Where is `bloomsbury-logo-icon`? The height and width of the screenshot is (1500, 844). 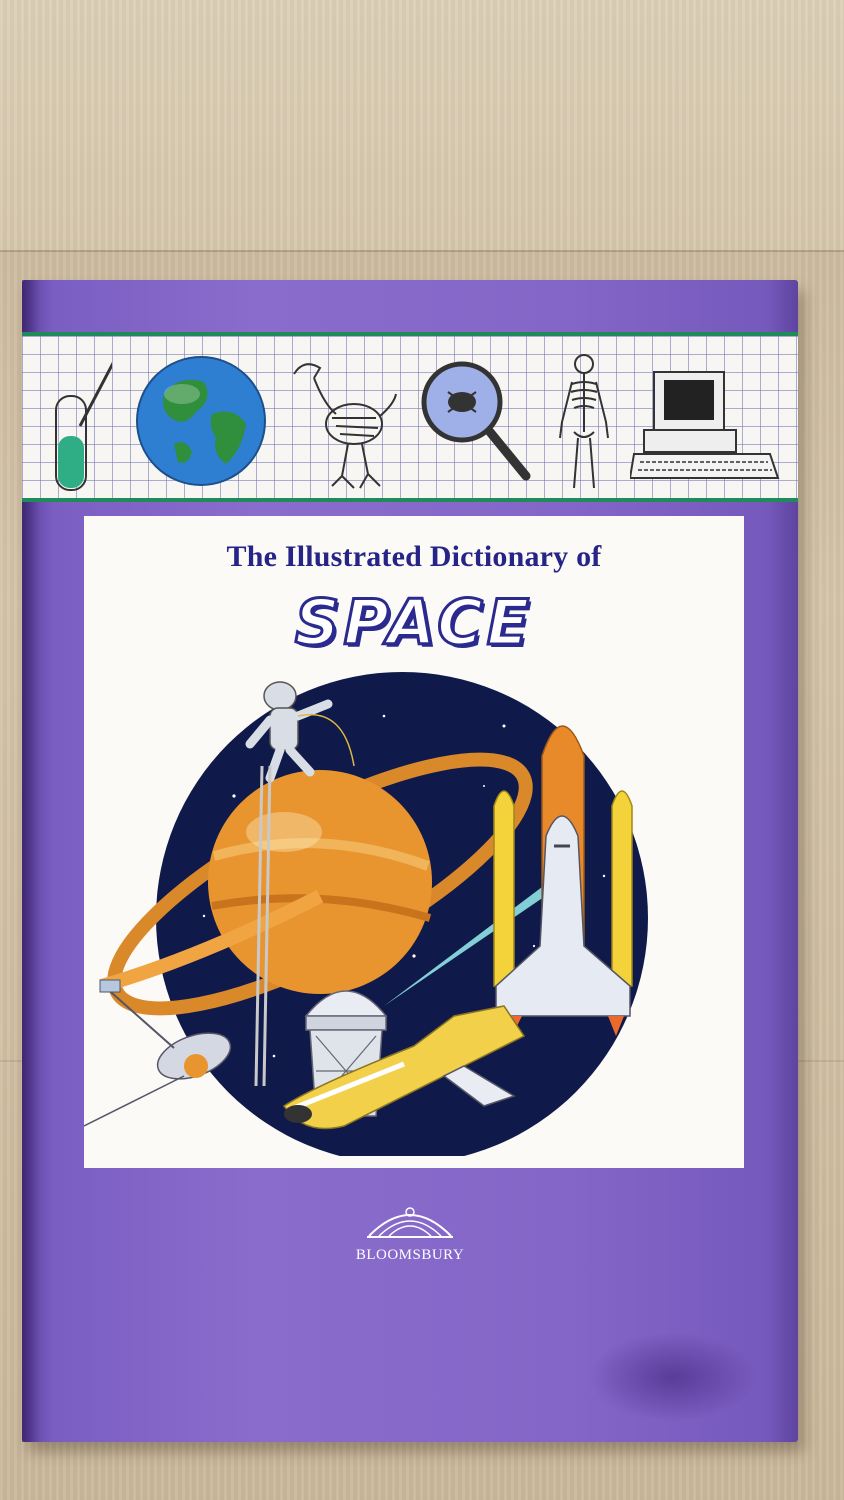
bloomsbury-logo-icon is located at coordinates (410, 1222).